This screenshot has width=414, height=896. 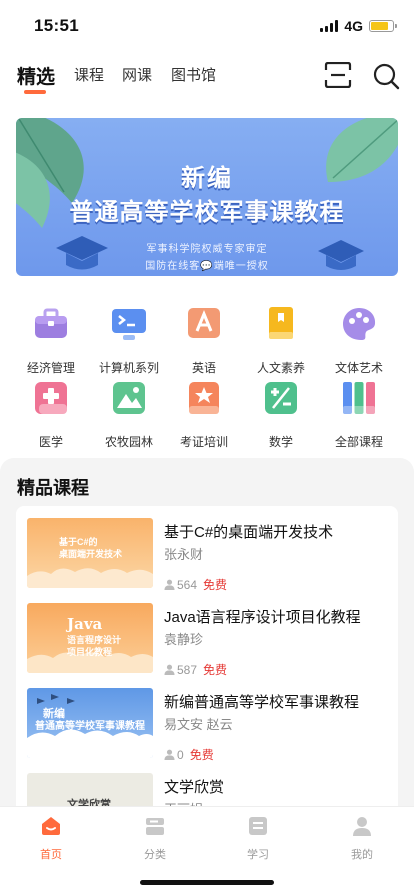 What do you see at coordinates (386, 76) in the screenshot?
I see `search-icon` at bounding box center [386, 76].